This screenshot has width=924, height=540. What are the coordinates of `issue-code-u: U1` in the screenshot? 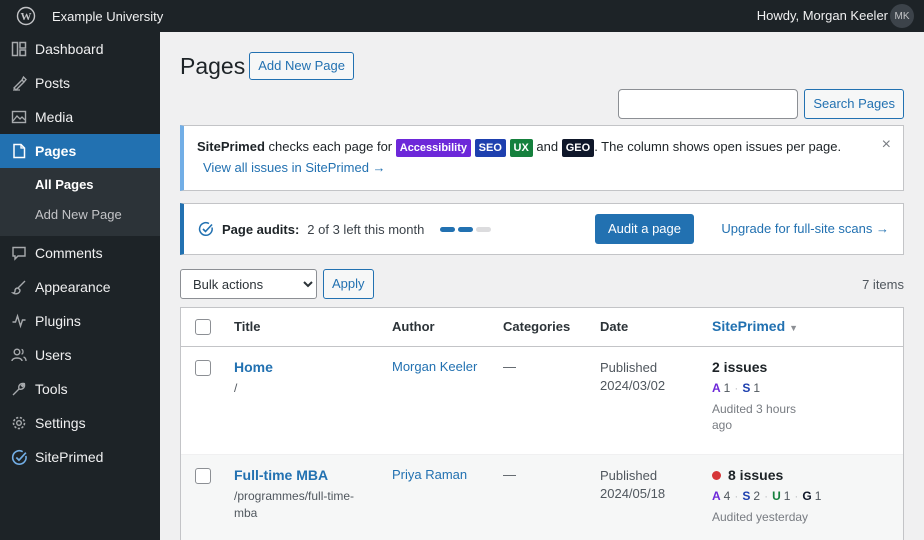 It's located at (781, 496).